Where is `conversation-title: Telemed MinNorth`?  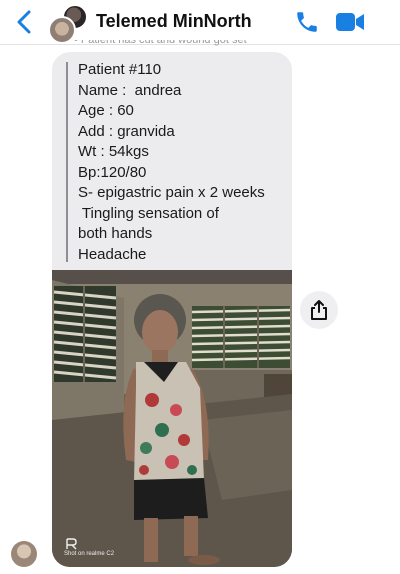 conversation-title: Telemed MinNorth is located at coordinates (174, 21).